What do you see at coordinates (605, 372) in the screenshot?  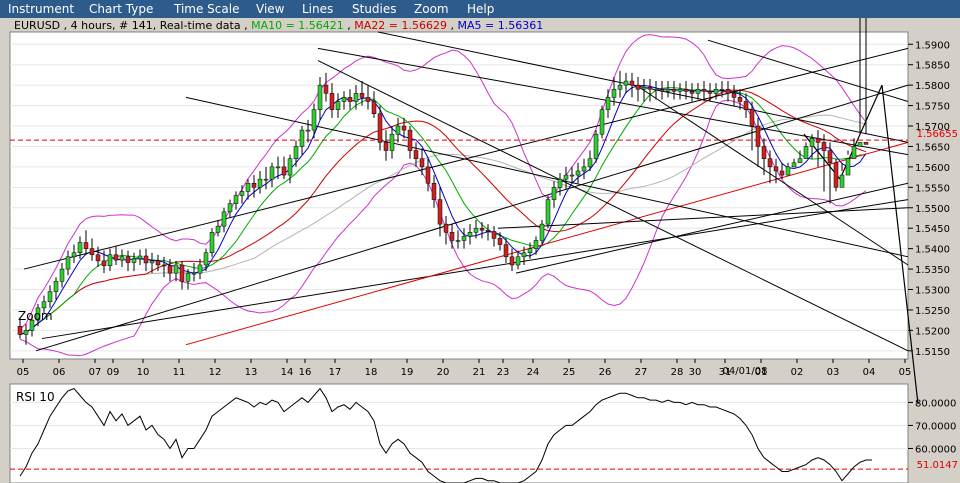 I see `time-tick-label: 26` at bounding box center [605, 372].